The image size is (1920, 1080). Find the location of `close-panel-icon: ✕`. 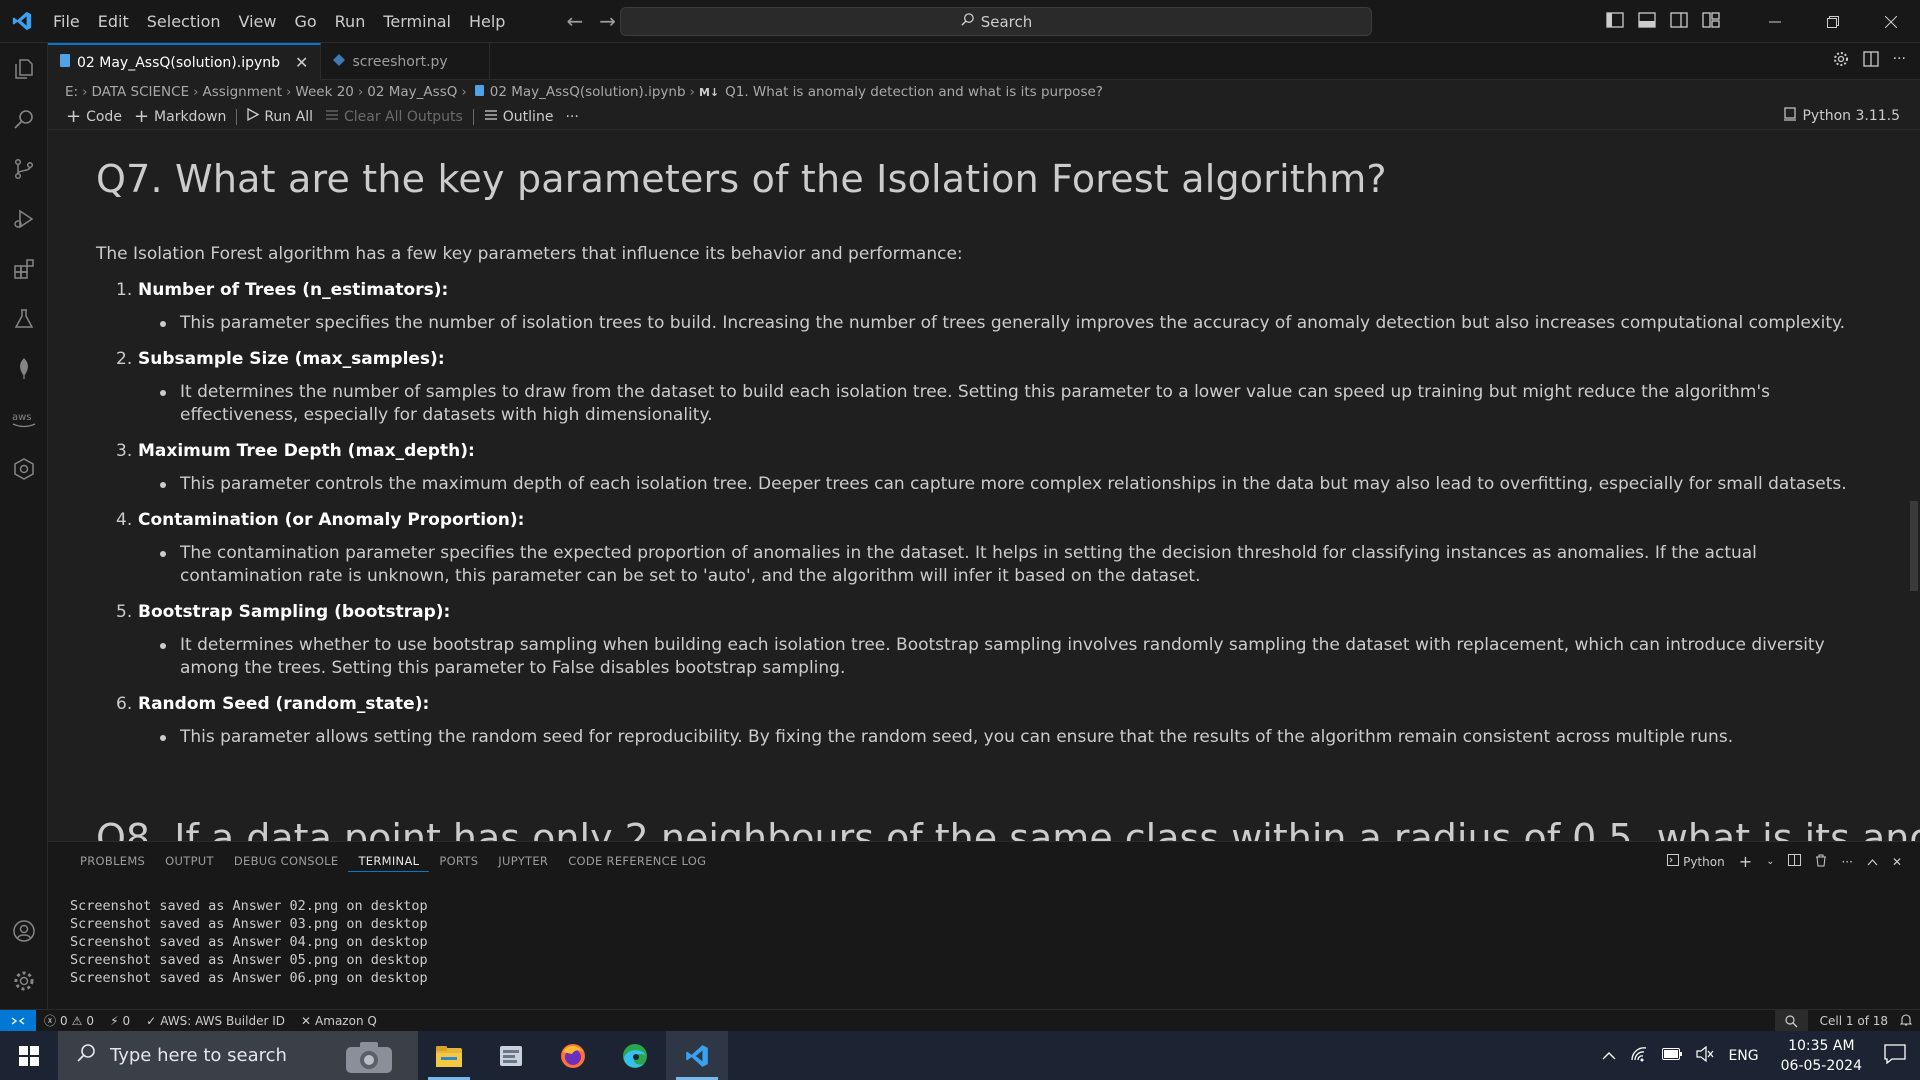

close-panel-icon: ✕ is located at coordinates (1897, 862).